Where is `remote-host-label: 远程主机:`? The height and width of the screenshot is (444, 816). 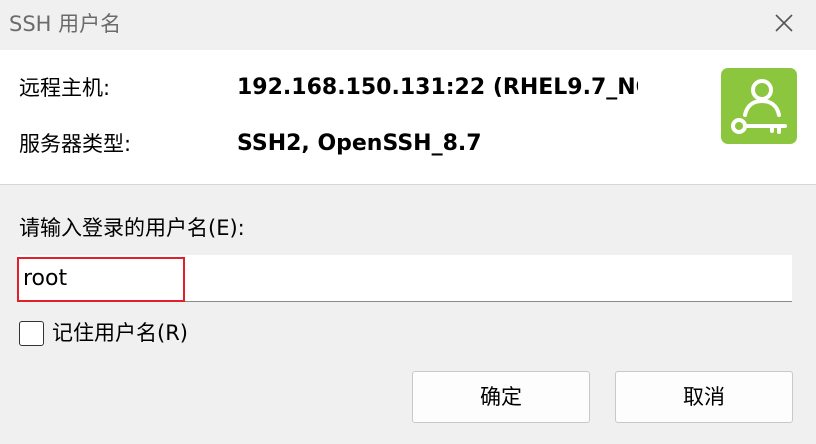 remote-host-label: 远程主机: is located at coordinates (65, 88).